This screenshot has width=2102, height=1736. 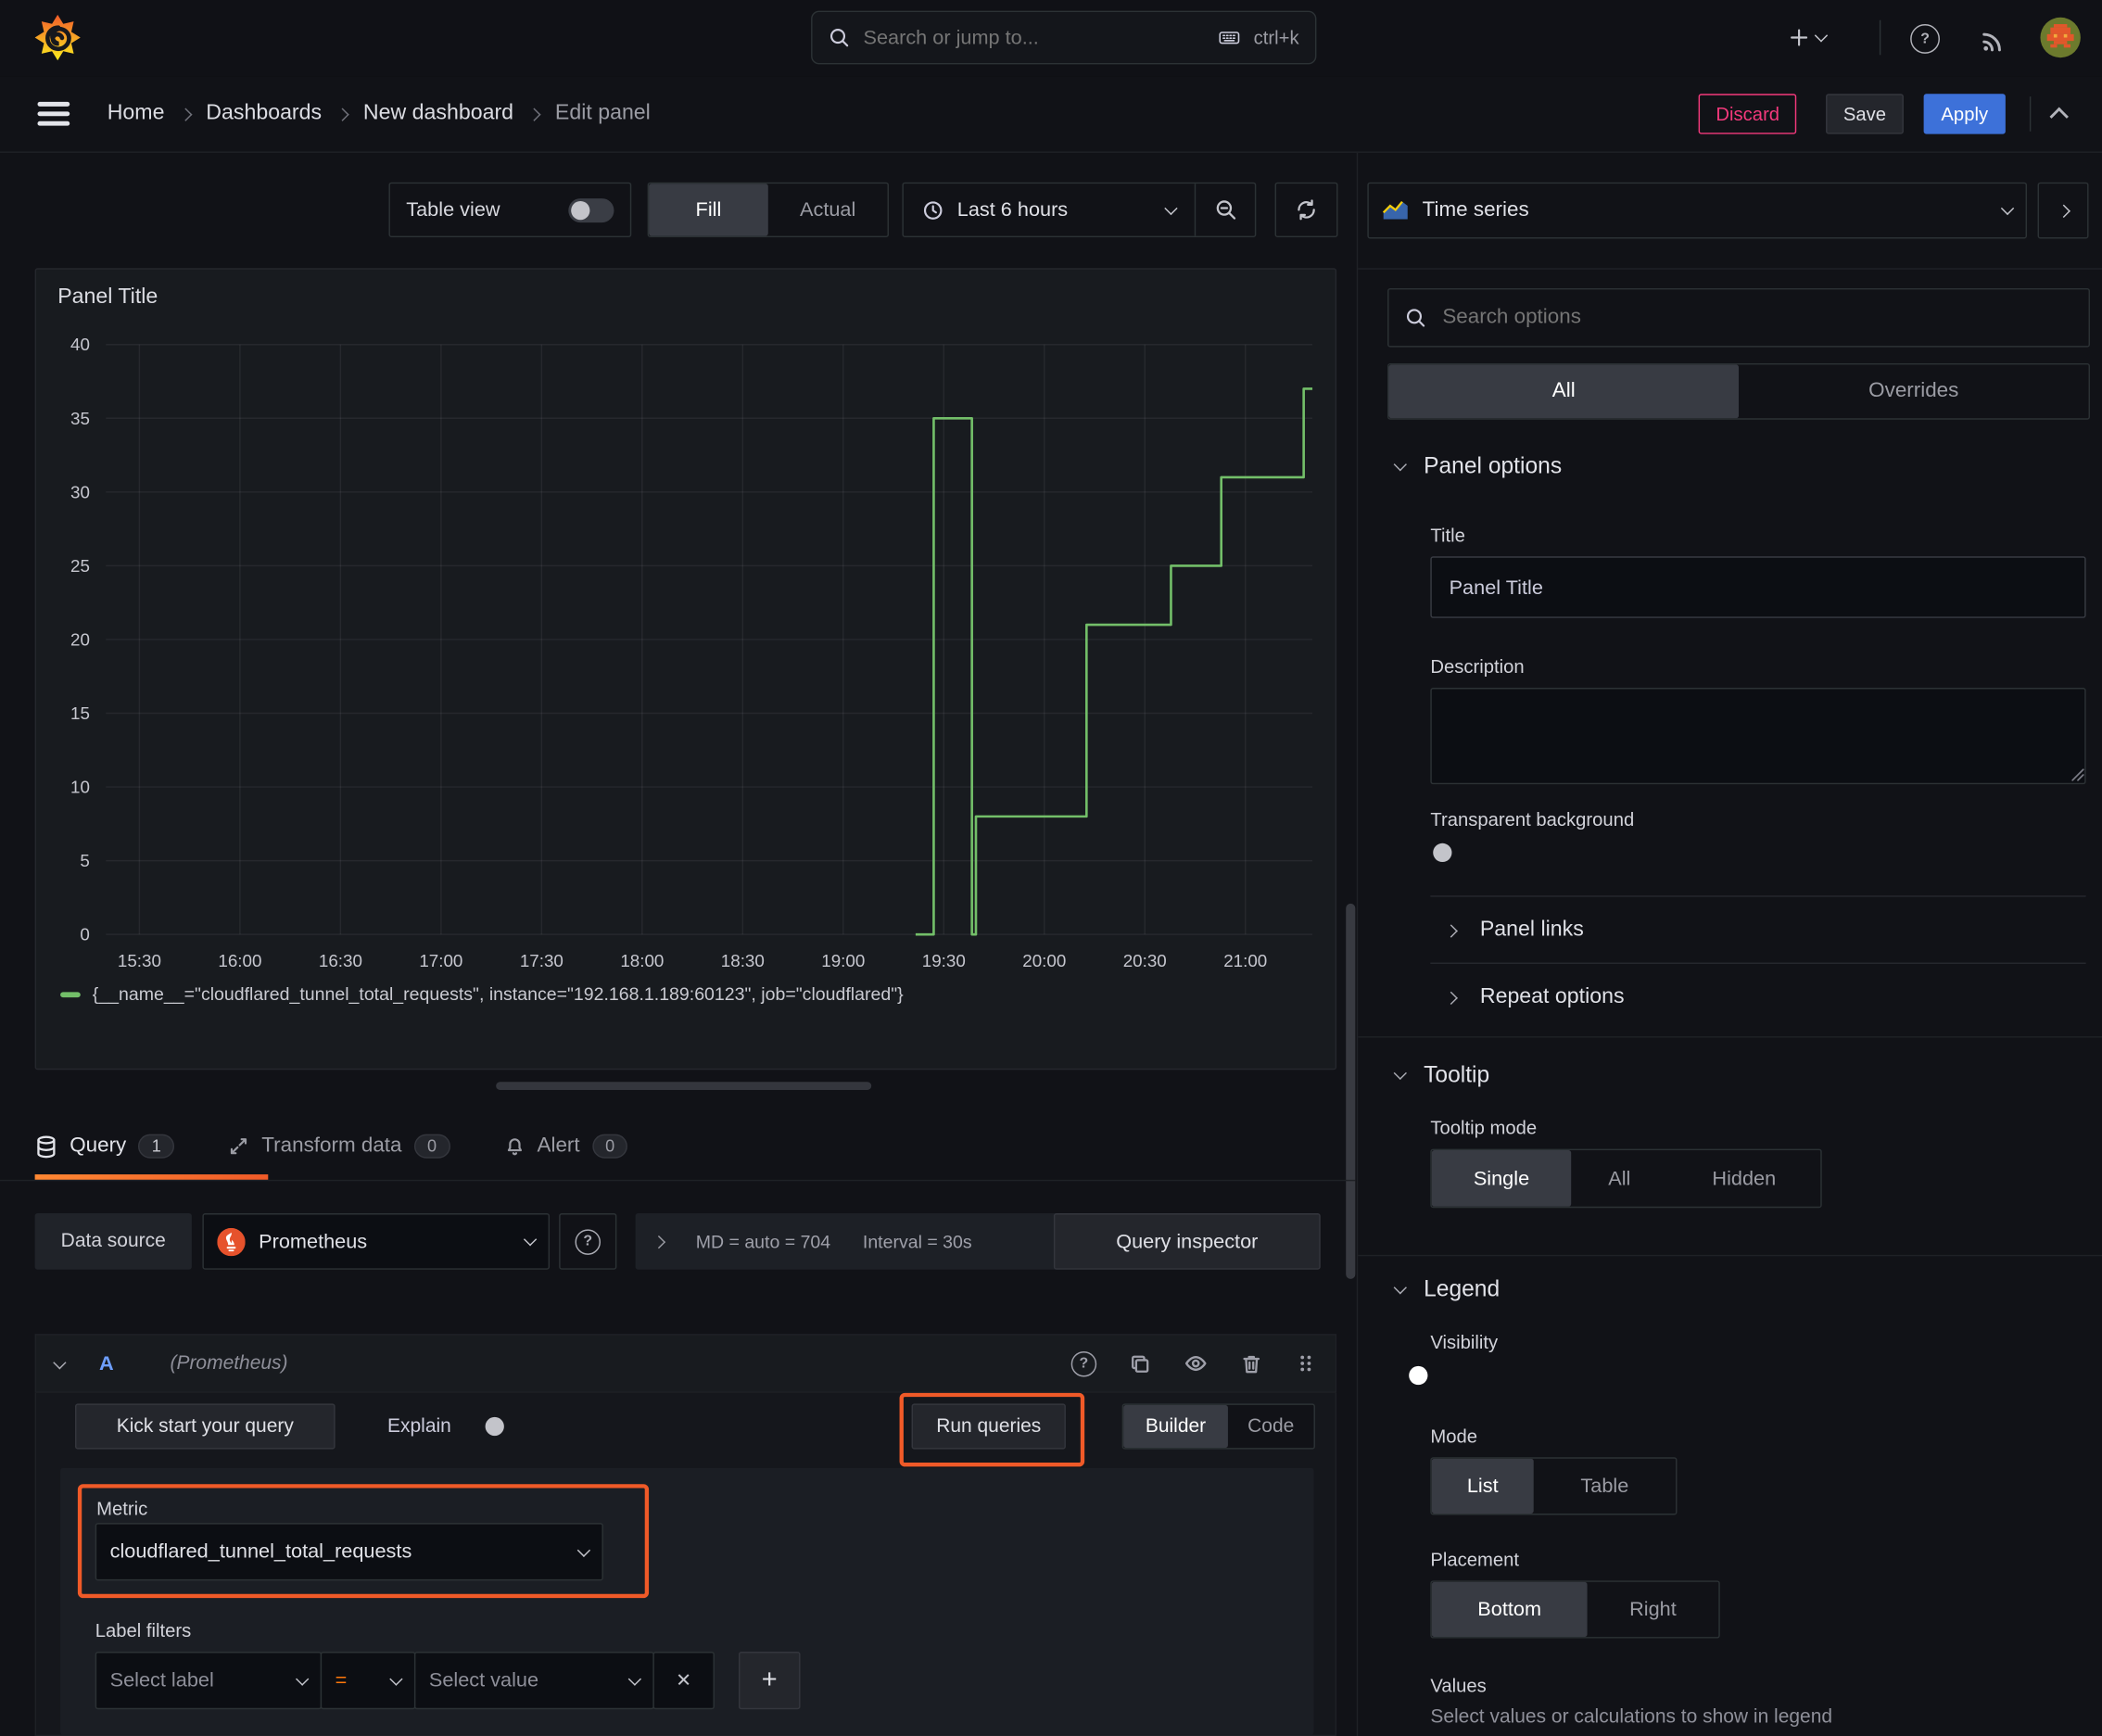 I want to click on all-overrides-tabs: All Overrides, so click(x=1738, y=391).